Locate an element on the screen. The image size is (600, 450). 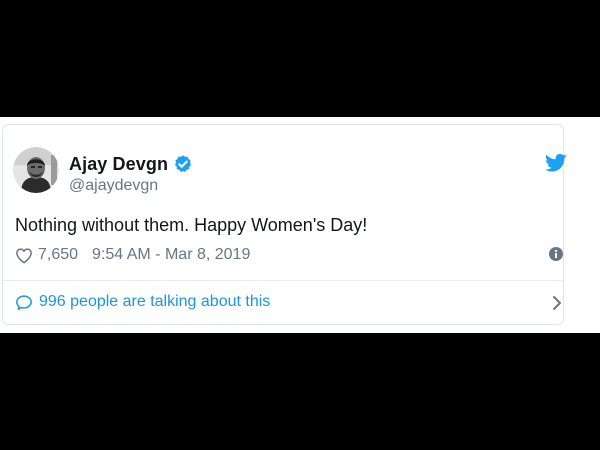
chevron-right-icon is located at coordinates (557, 303).